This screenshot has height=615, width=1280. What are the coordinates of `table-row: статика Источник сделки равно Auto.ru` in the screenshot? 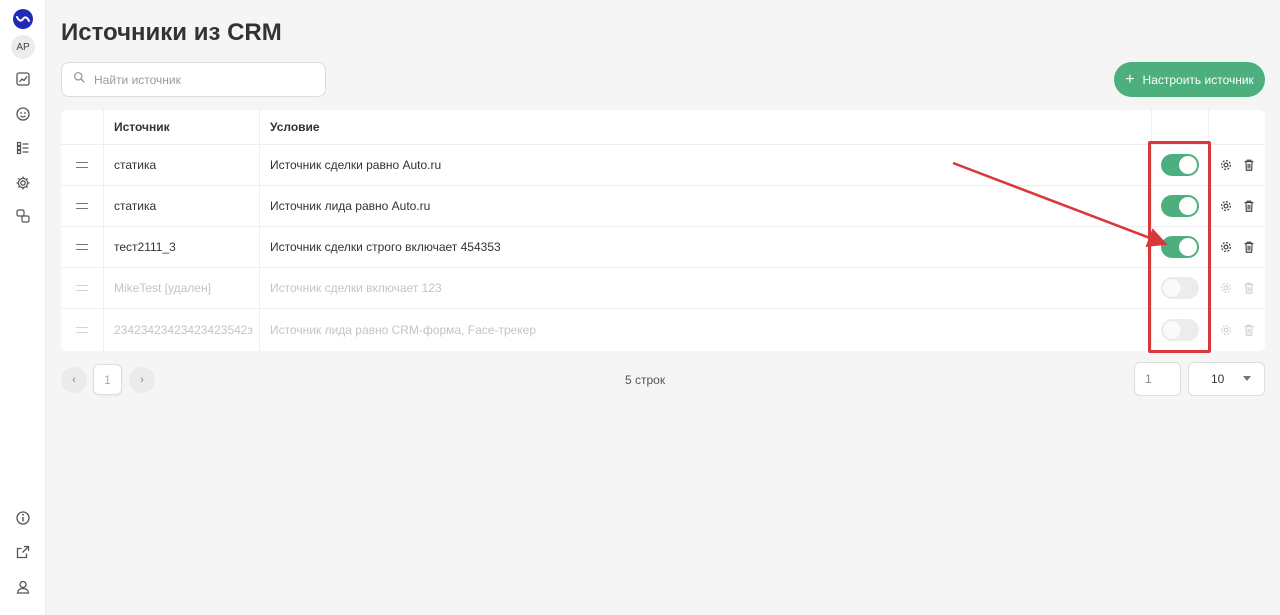 It's located at (663, 165).